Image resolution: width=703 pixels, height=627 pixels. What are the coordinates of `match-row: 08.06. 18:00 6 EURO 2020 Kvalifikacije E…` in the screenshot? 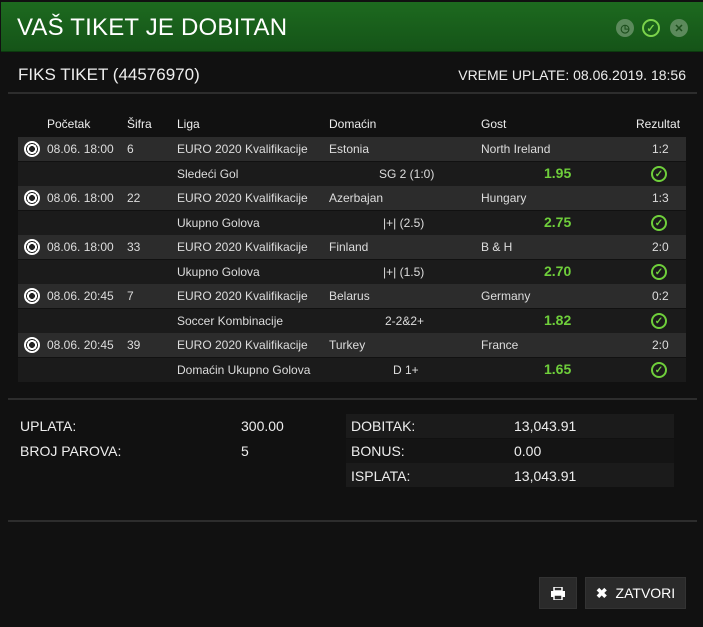 It's located at (352, 149).